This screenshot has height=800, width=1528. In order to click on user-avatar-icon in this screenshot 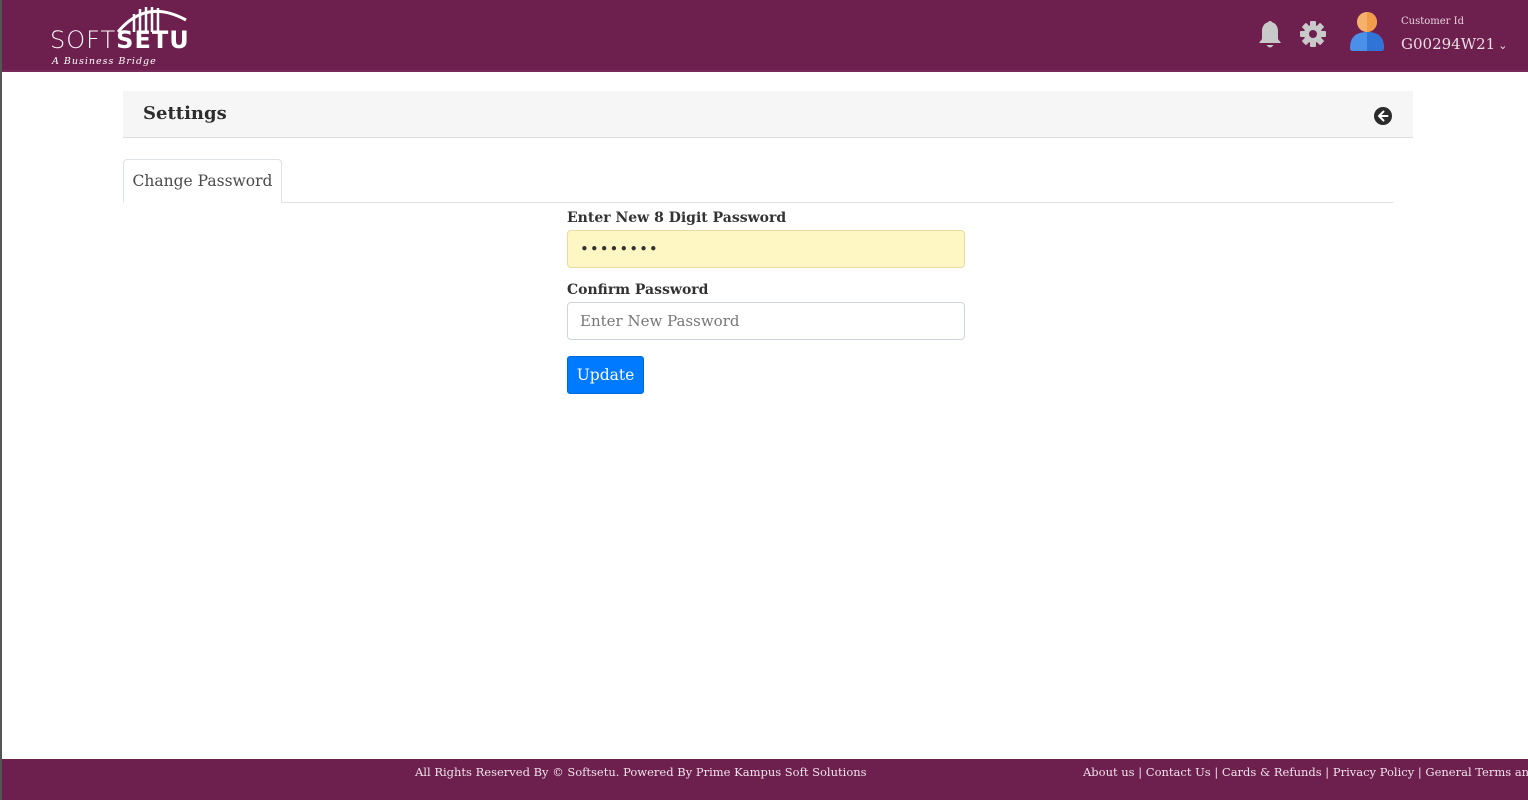, I will do `click(1367, 31)`.